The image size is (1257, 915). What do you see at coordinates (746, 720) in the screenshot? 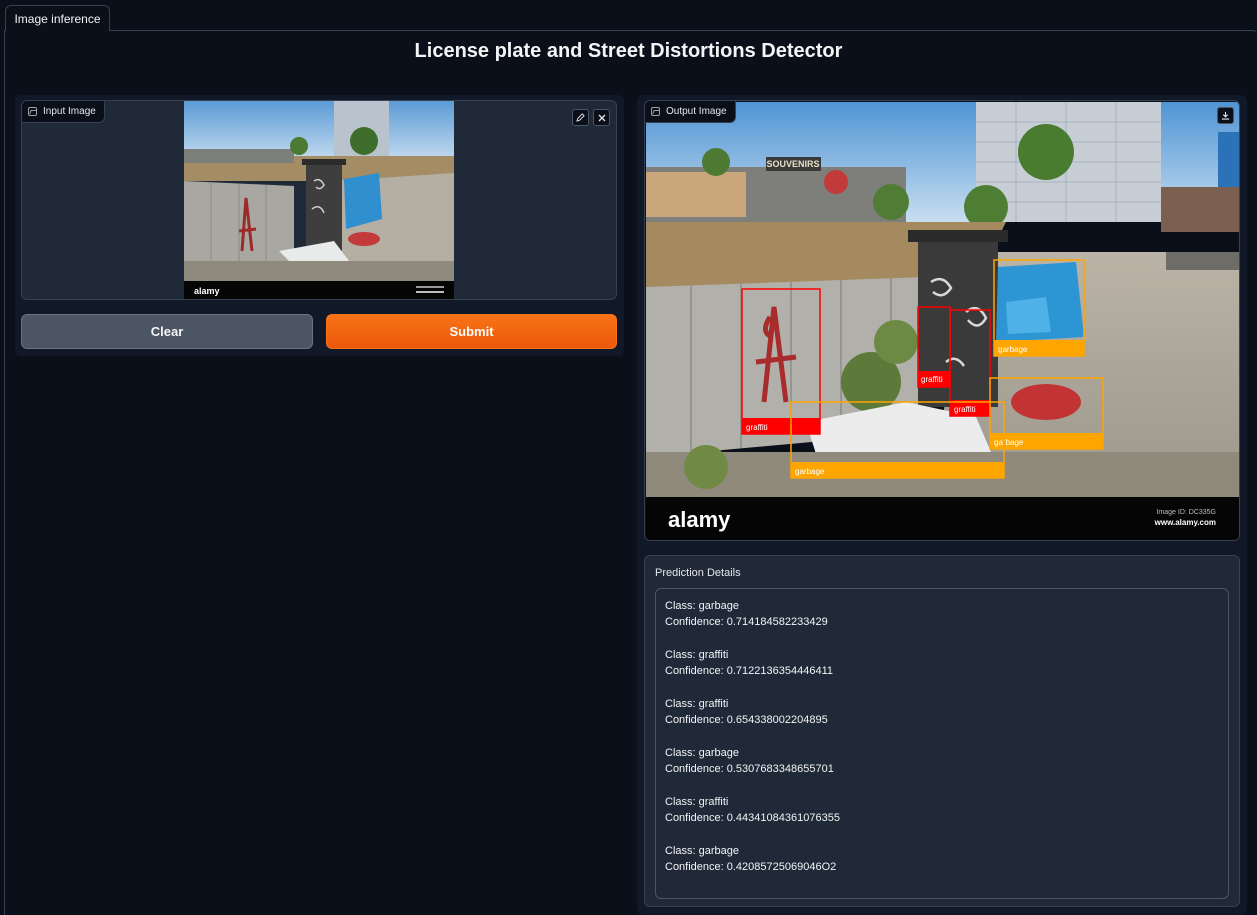
I see `prediction-confidence: Confidence: 0.654338002204895` at bounding box center [746, 720].